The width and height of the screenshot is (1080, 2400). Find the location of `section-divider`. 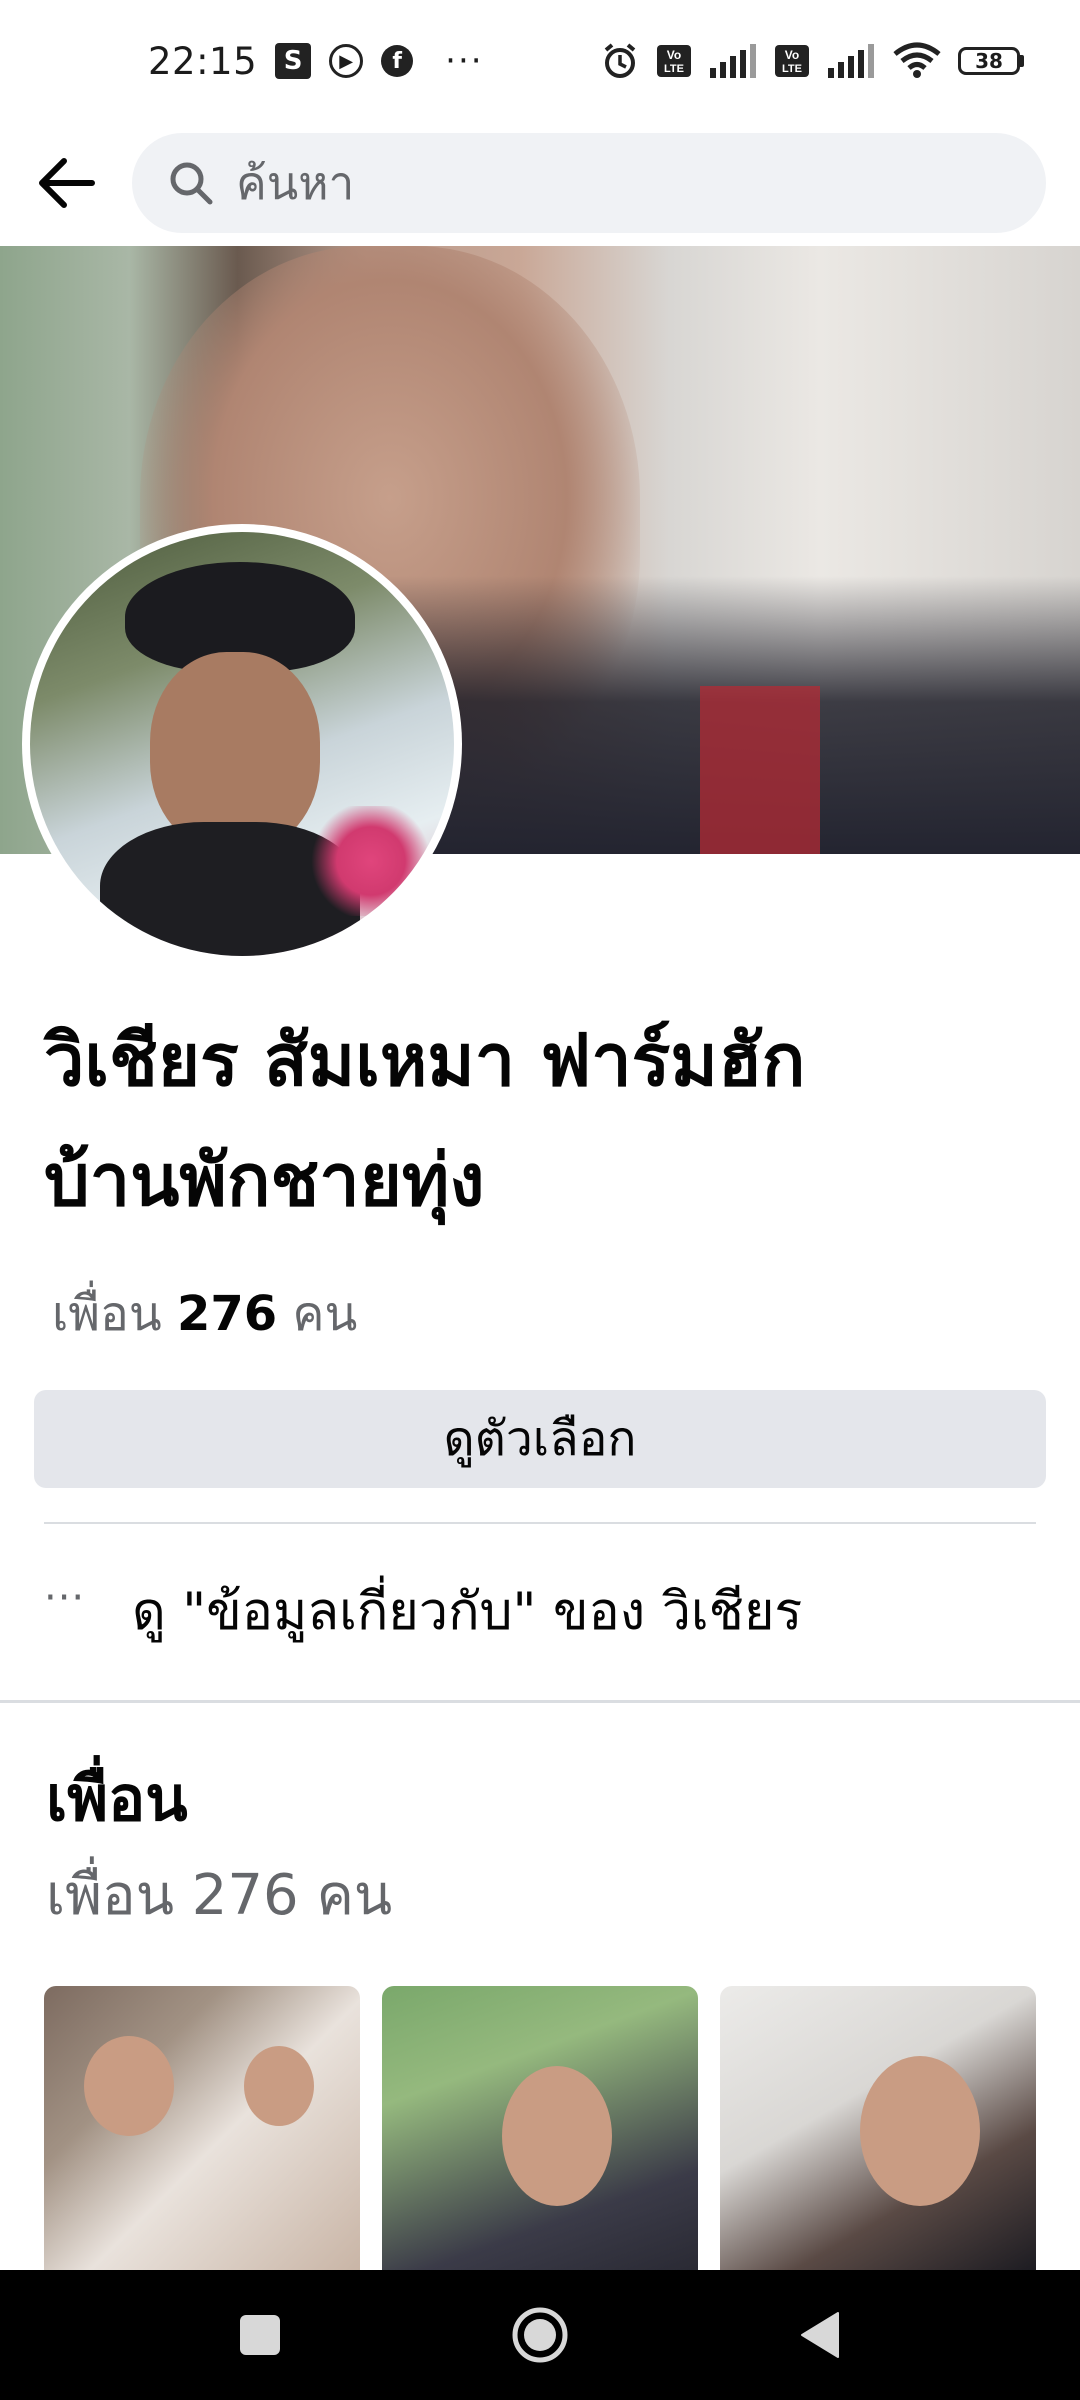

section-divider is located at coordinates (540, 1701).